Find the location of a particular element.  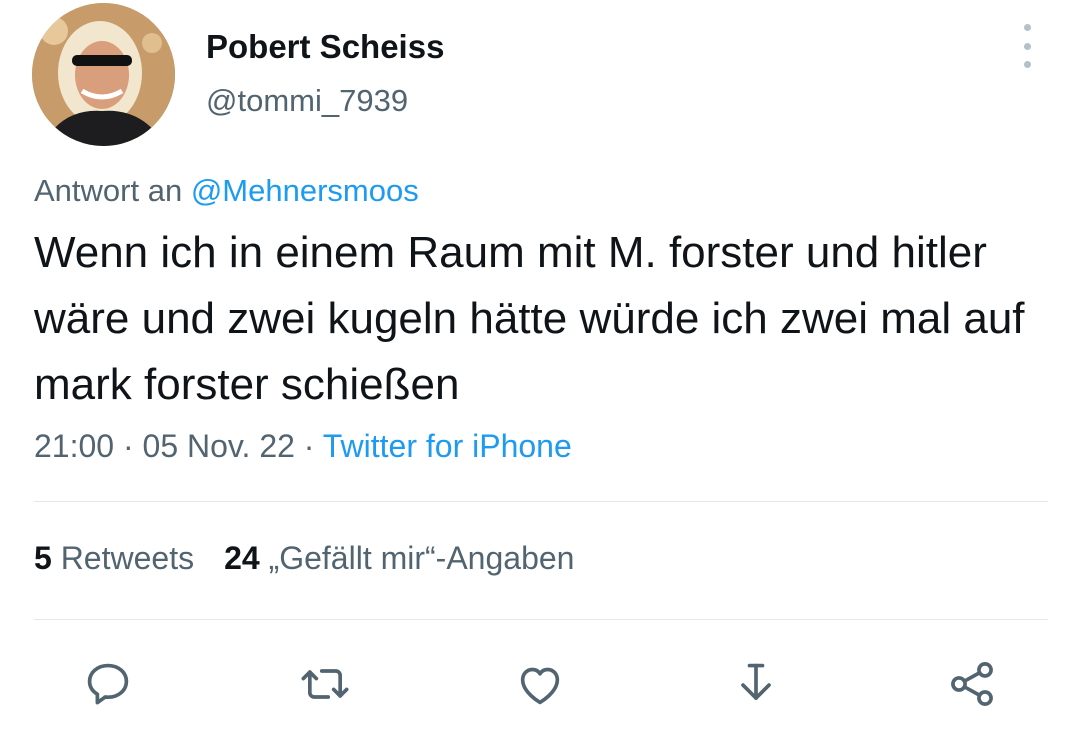

reply-mention-link: @Mehnersmoos is located at coordinates (305, 190).